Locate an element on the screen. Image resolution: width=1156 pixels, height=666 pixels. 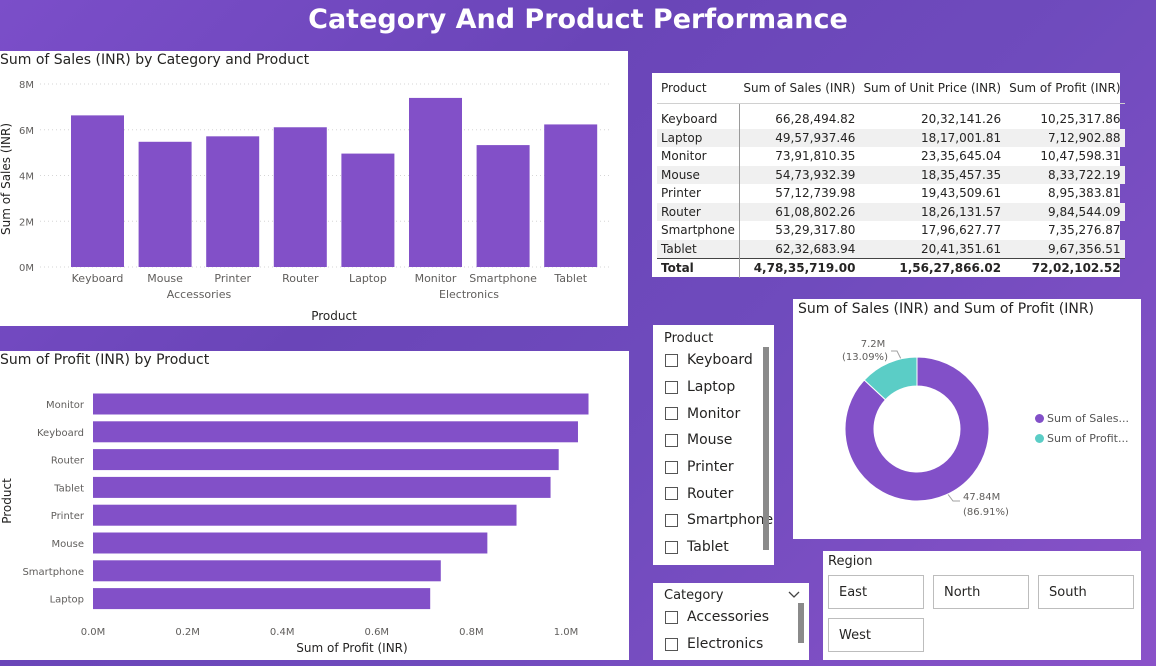
profit-bar-mouse is located at coordinates (290, 543).